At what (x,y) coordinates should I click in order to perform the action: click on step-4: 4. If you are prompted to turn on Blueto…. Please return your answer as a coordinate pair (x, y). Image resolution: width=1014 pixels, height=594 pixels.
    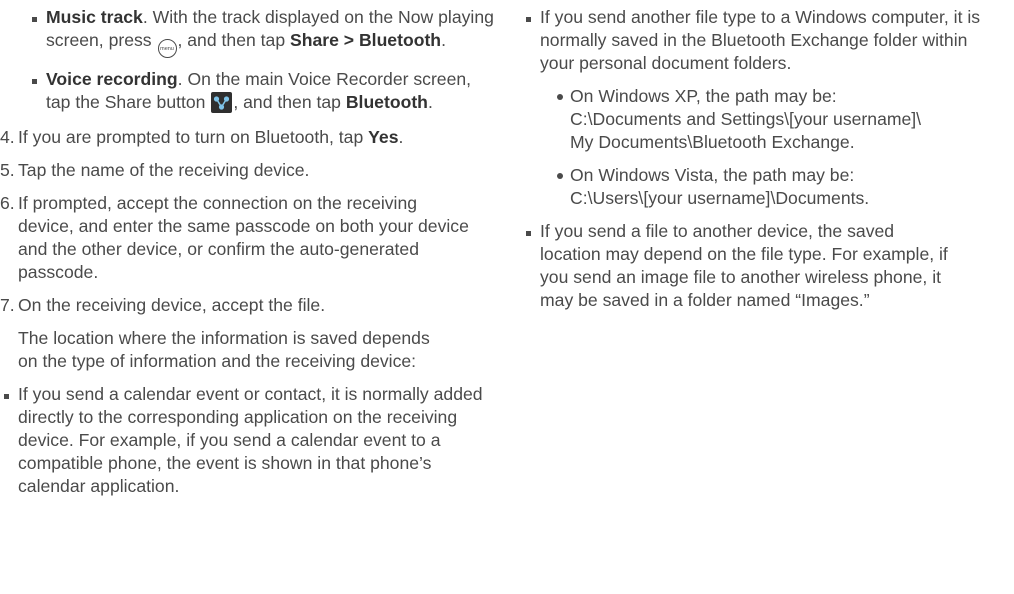
    Looking at the image, I should click on (202, 137).